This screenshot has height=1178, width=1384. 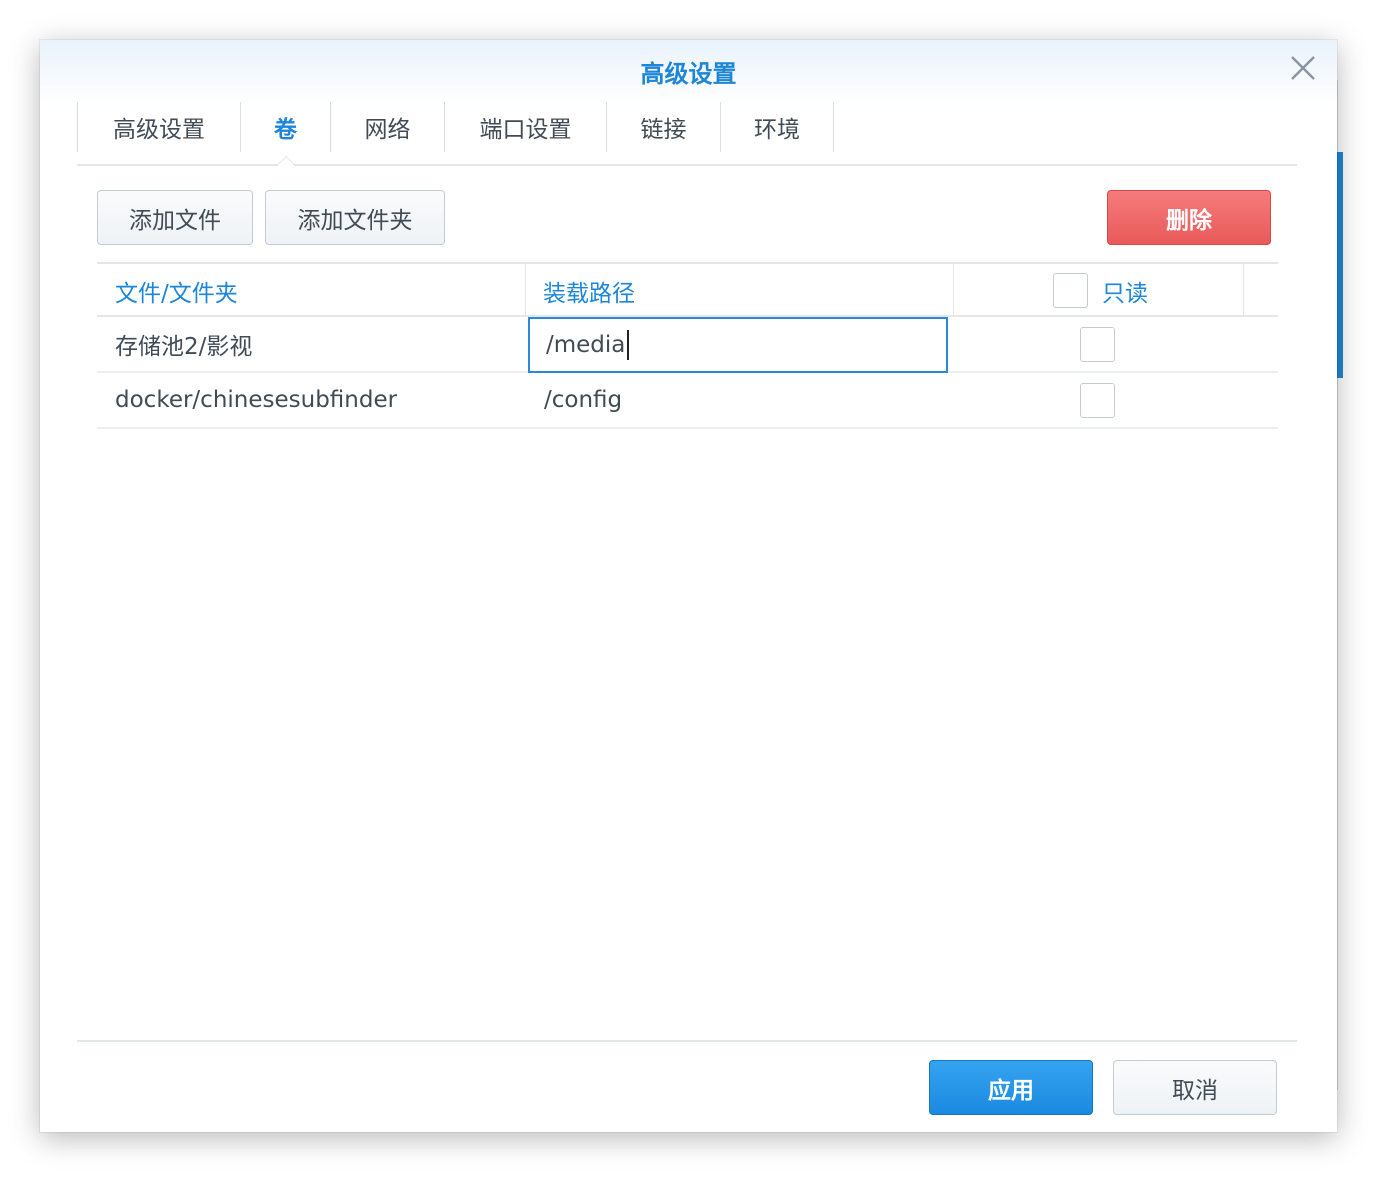 I want to click on tab-port-settings: 端口设置, so click(x=525, y=127).